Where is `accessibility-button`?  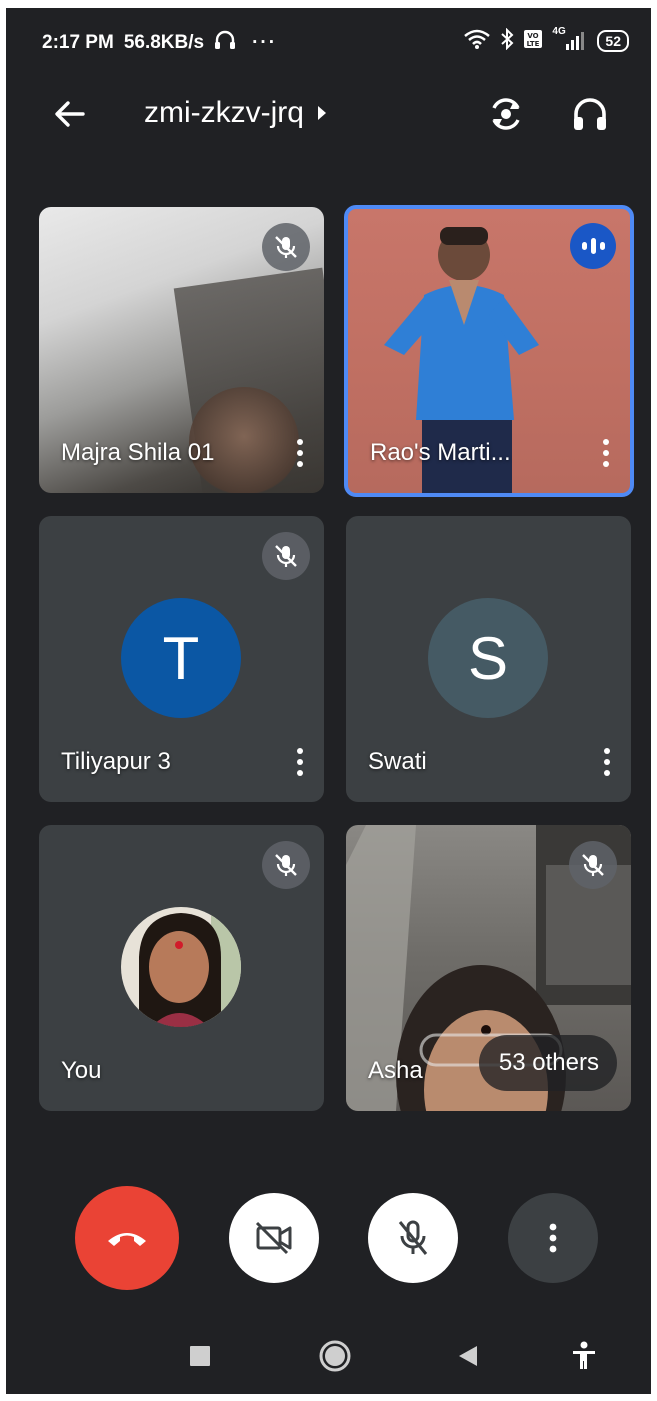
accessibility-button is located at coordinates (584, 1356).